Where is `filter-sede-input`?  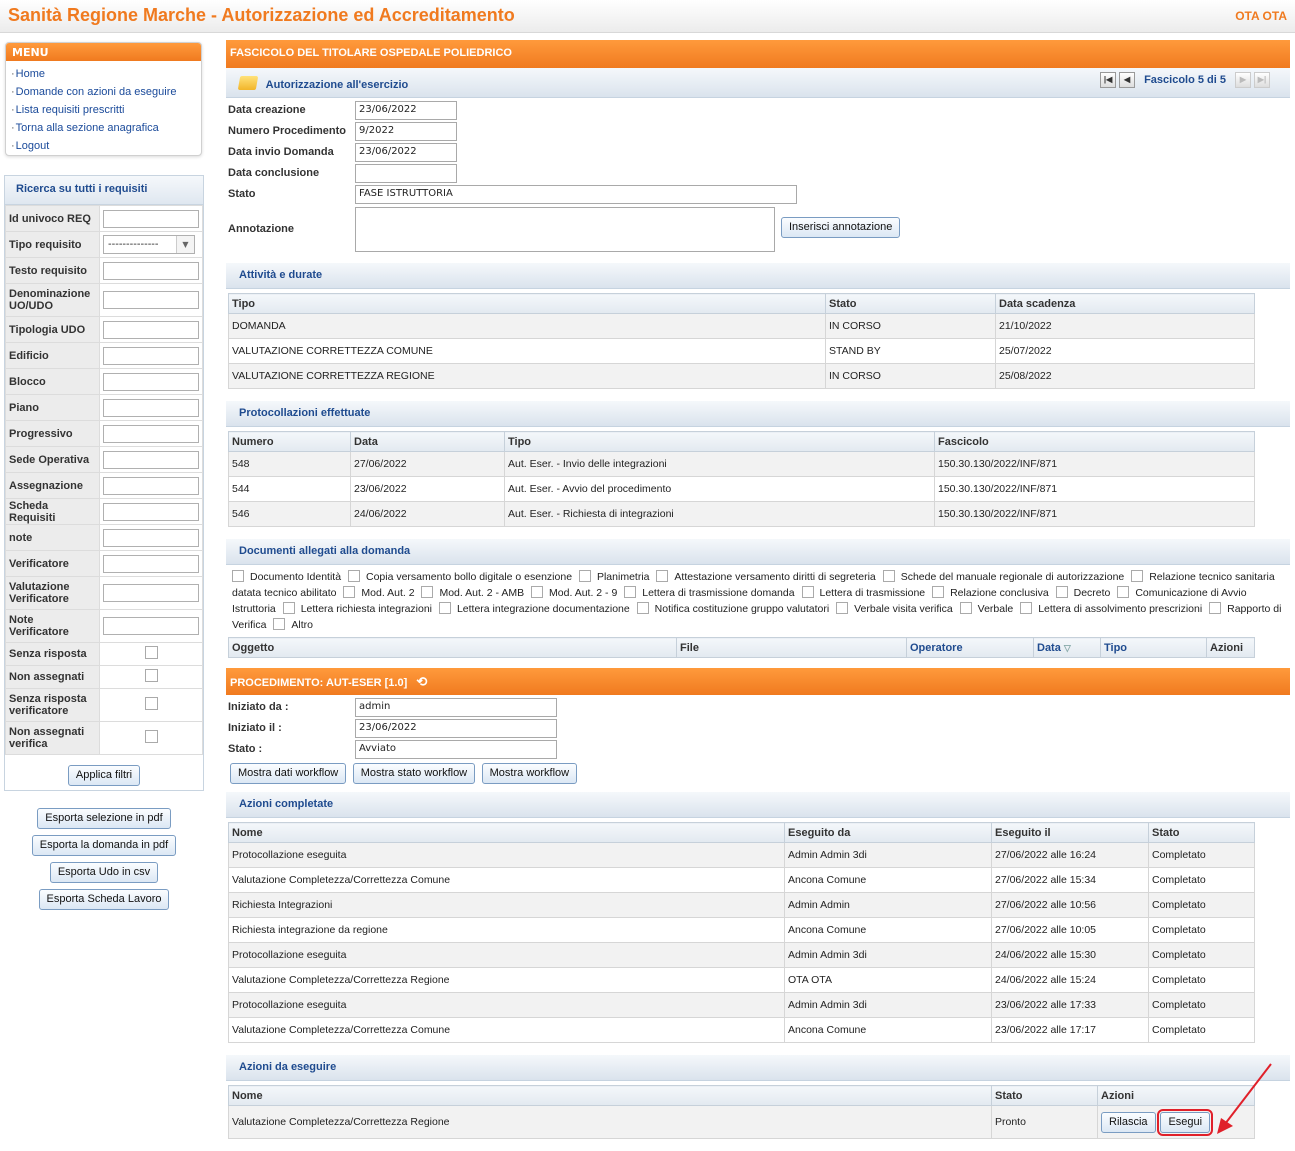
filter-sede-input is located at coordinates (151, 459).